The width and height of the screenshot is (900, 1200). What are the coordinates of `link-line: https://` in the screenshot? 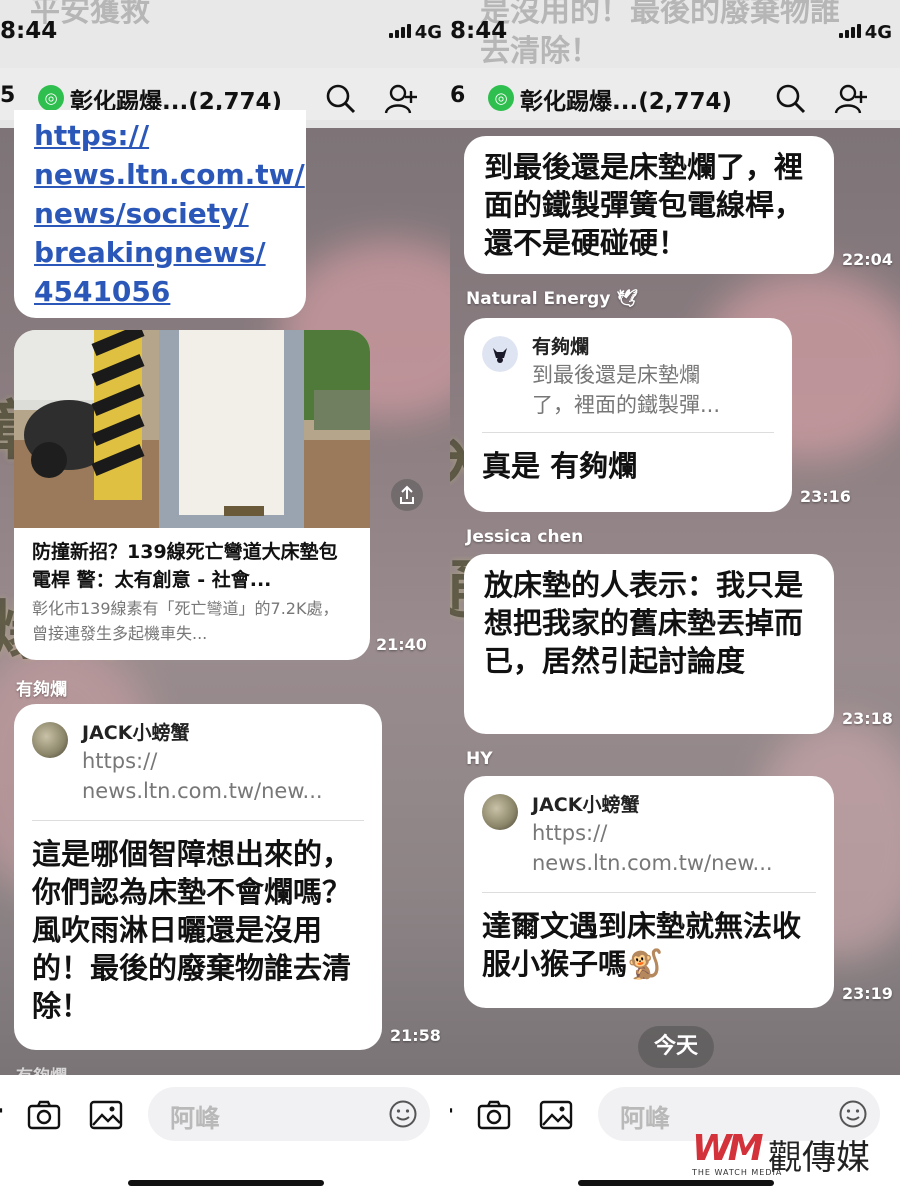 It's located at (92, 135).